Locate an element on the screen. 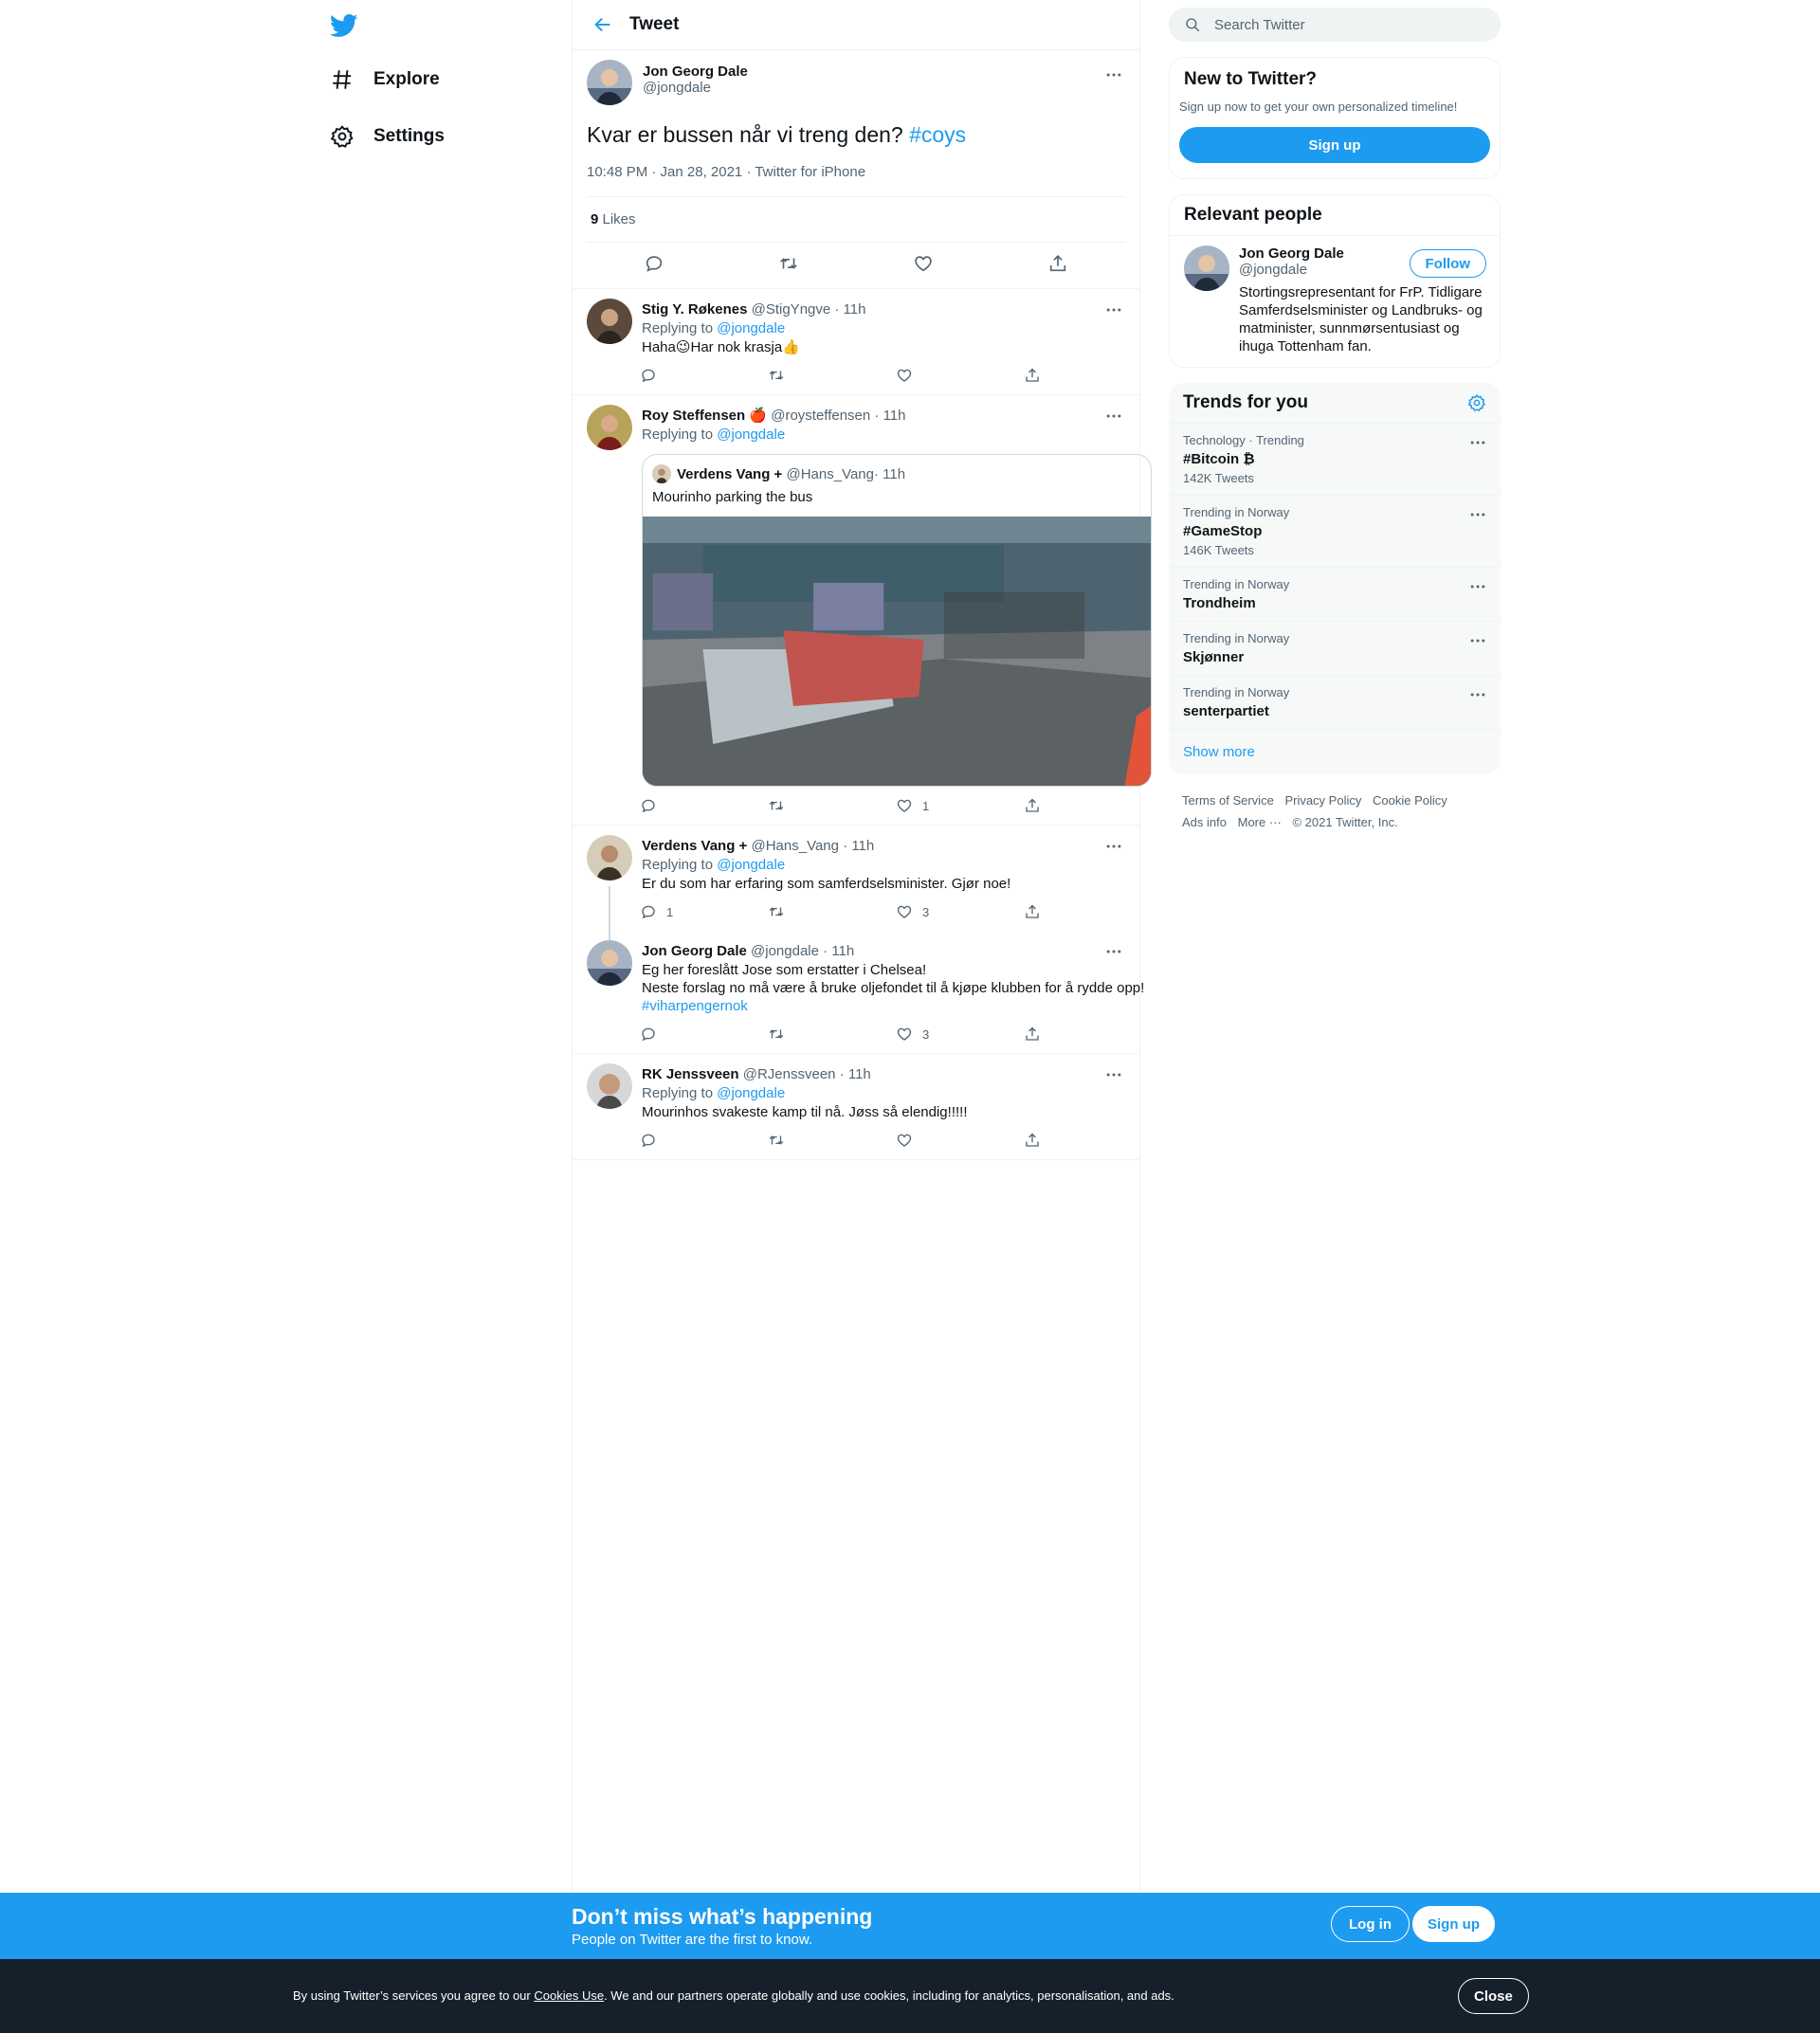 This screenshot has width=1820, height=2033. hashtag-link: #coys is located at coordinates (937, 134).